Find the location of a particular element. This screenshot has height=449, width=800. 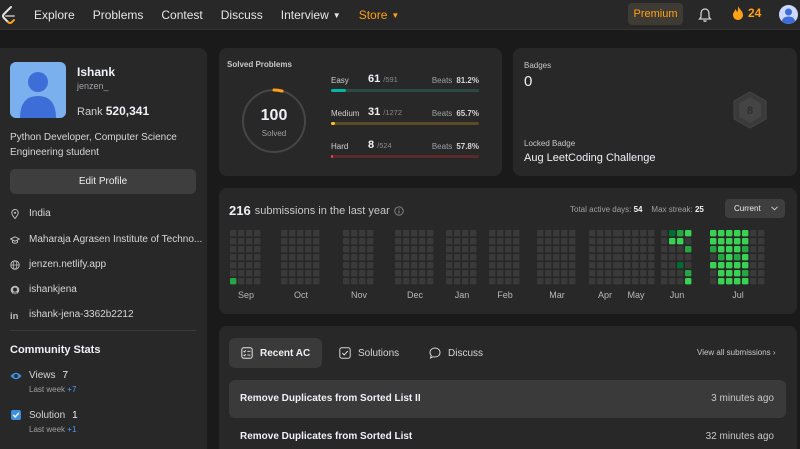

submission-title: Remove Duplicates from Sorted List II is located at coordinates (330, 398).